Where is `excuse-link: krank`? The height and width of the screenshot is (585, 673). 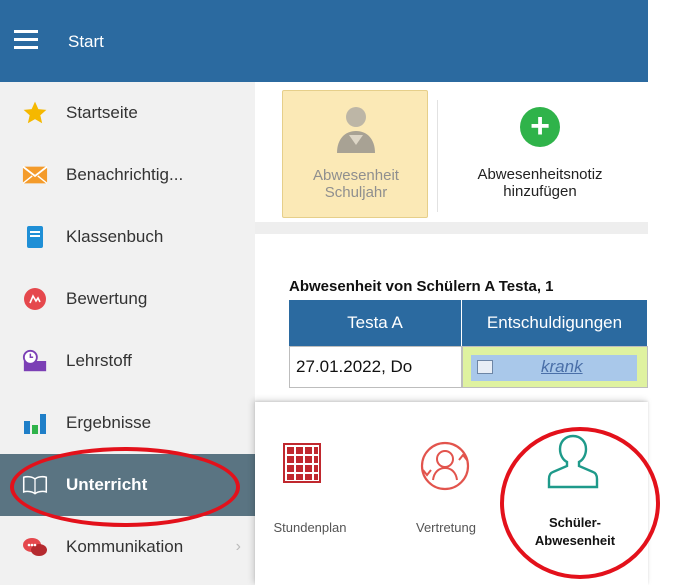 excuse-link: krank is located at coordinates (562, 367).